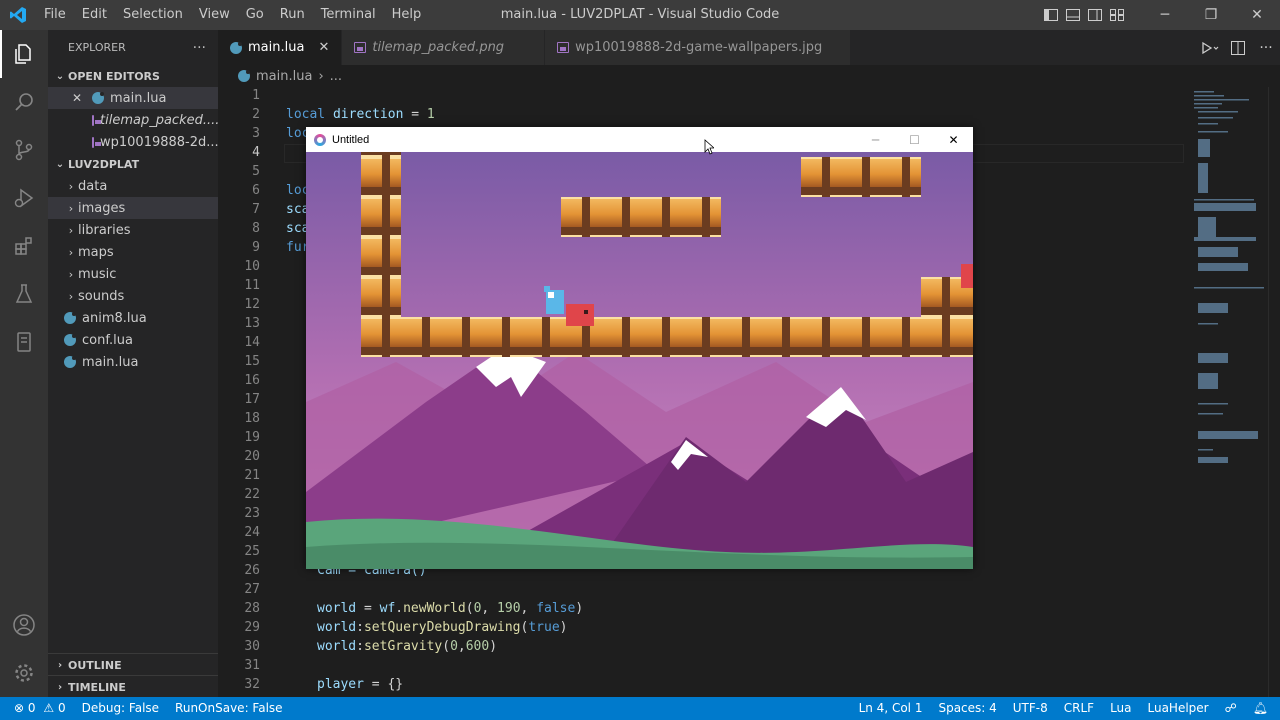  What do you see at coordinates (493, 646) in the screenshot?
I see `code-token: )` at bounding box center [493, 646].